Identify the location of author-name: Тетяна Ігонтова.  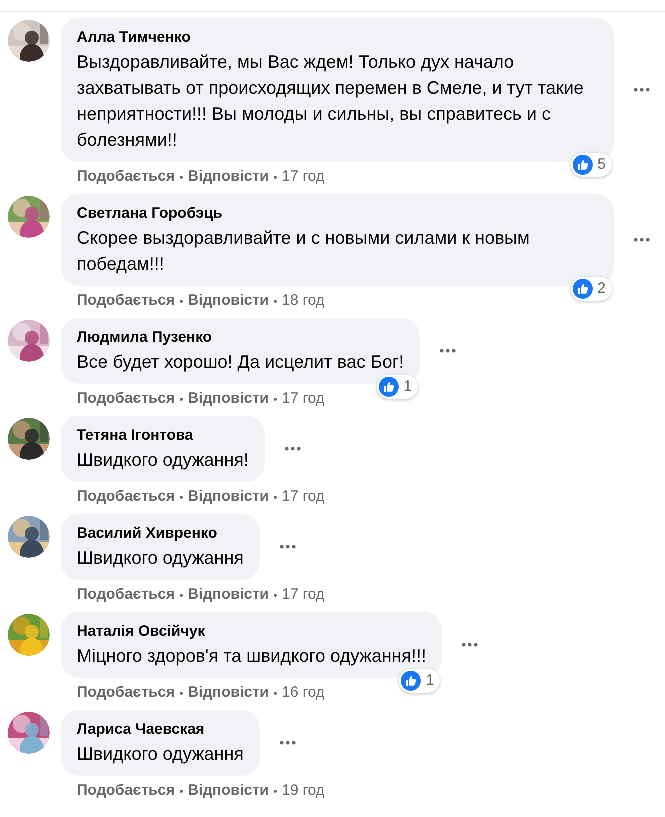
(163, 436).